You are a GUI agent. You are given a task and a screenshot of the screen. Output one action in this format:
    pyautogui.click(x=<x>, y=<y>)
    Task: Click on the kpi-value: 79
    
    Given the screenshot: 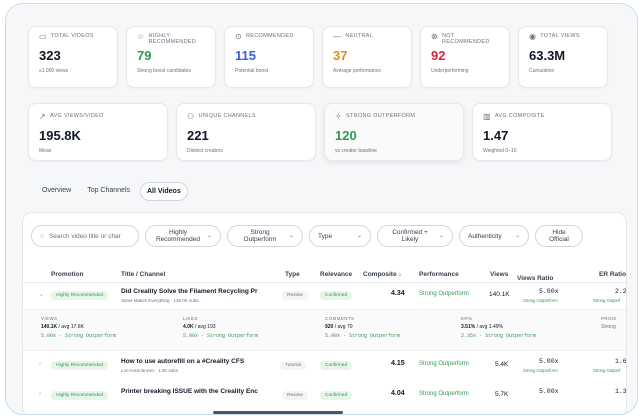 What is the action you would take?
    pyautogui.click(x=144, y=55)
    